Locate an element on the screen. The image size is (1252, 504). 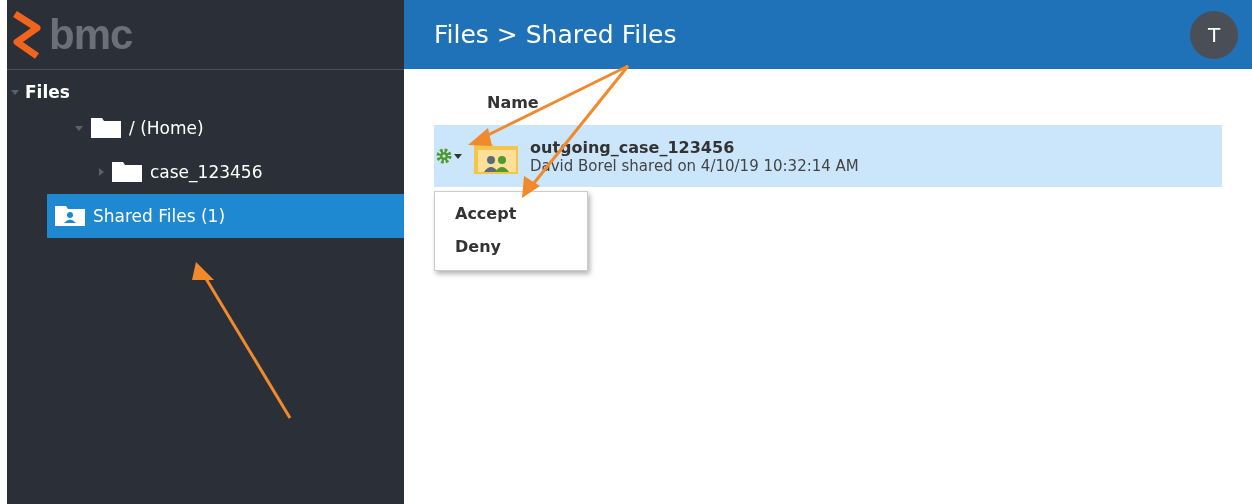
menu-item: Accept is located at coordinates (476, 213).